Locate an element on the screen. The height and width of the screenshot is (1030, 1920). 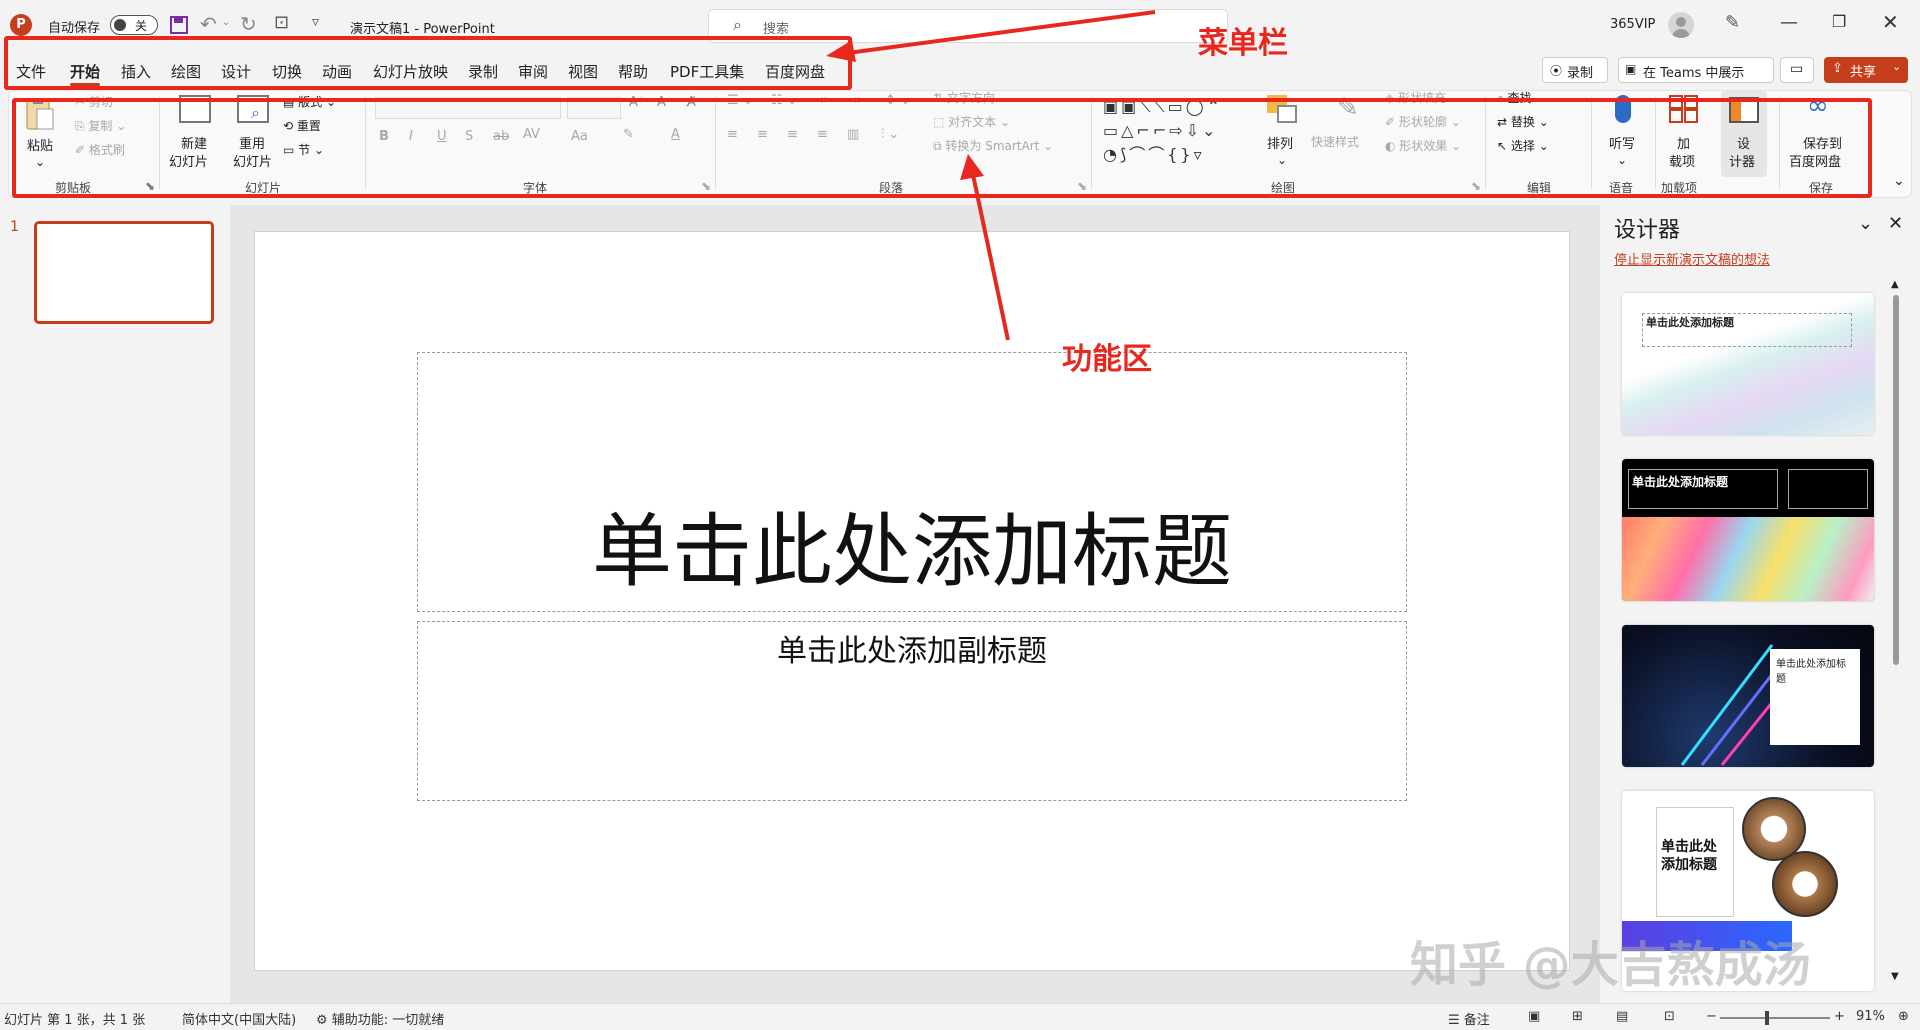
designer-pane-title: 设计器 is located at coordinates (1647, 230).